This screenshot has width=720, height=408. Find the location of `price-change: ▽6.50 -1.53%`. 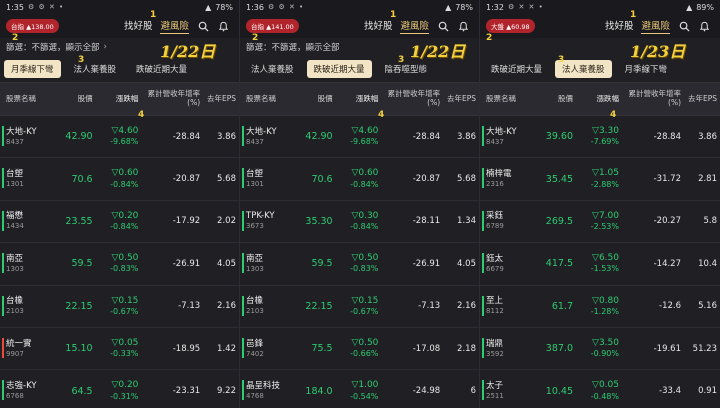

price-change: ▽6.50 -1.53% is located at coordinates (599, 263).